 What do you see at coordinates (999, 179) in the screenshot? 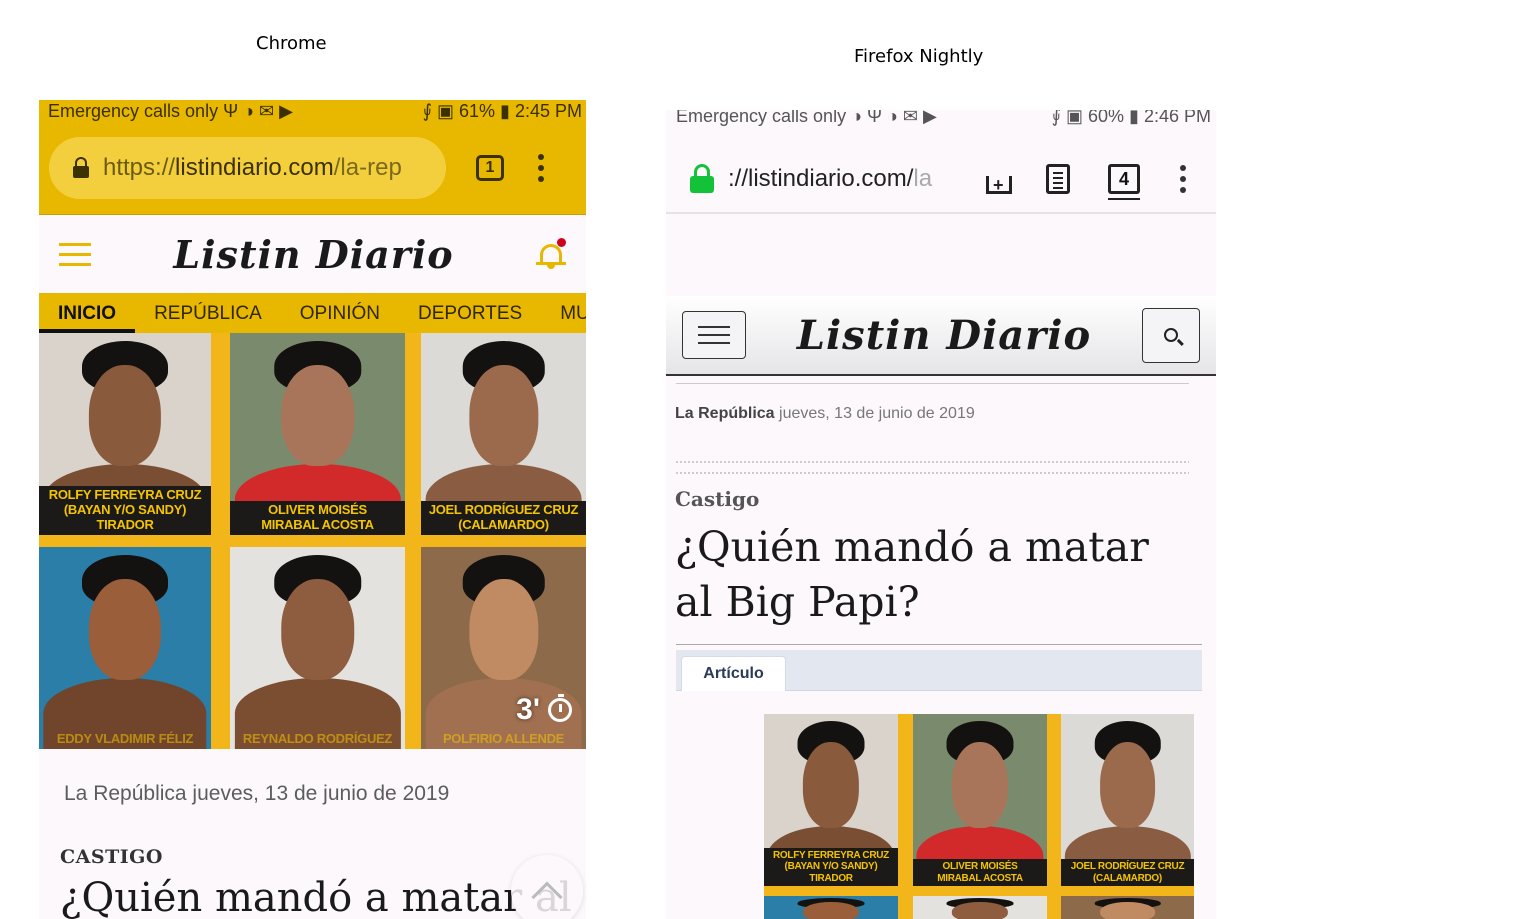
I see `add-to-homescreen-icon: +` at bounding box center [999, 179].